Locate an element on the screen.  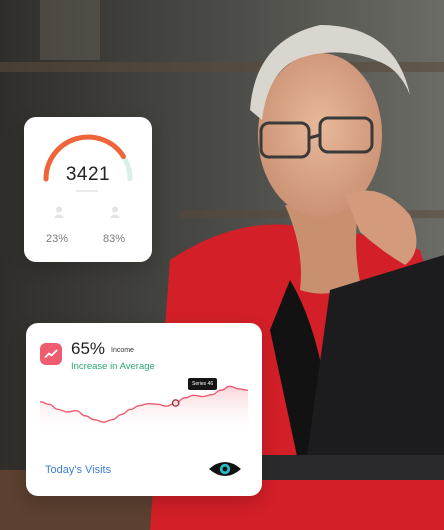
visitors-gauge-card: 3421 23% 83% is located at coordinates (88, 189).